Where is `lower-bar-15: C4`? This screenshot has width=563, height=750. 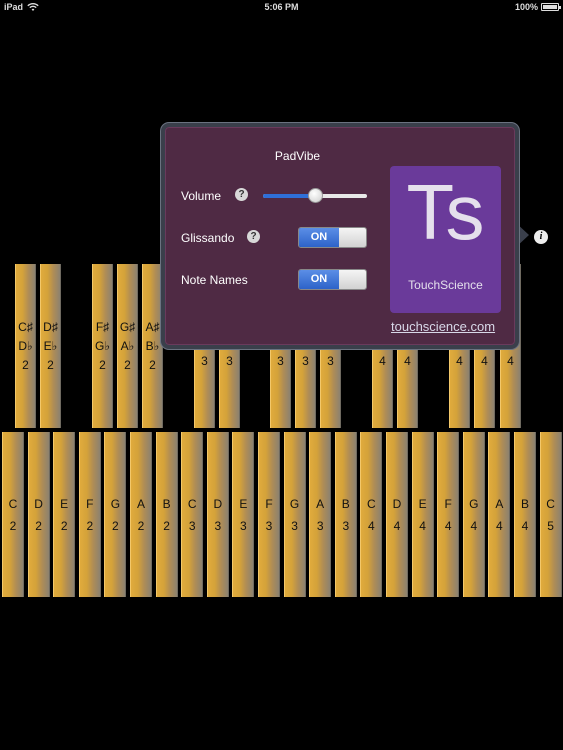
lower-bar-15: C4 is located at coordinates (371, 514).